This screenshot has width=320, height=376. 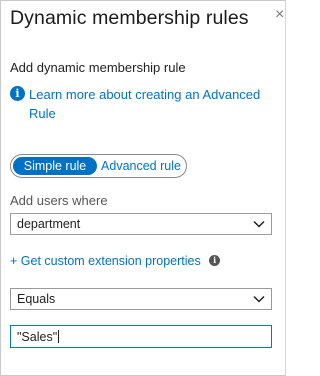 I want to click on text-caret, so click(x=59, y=336).